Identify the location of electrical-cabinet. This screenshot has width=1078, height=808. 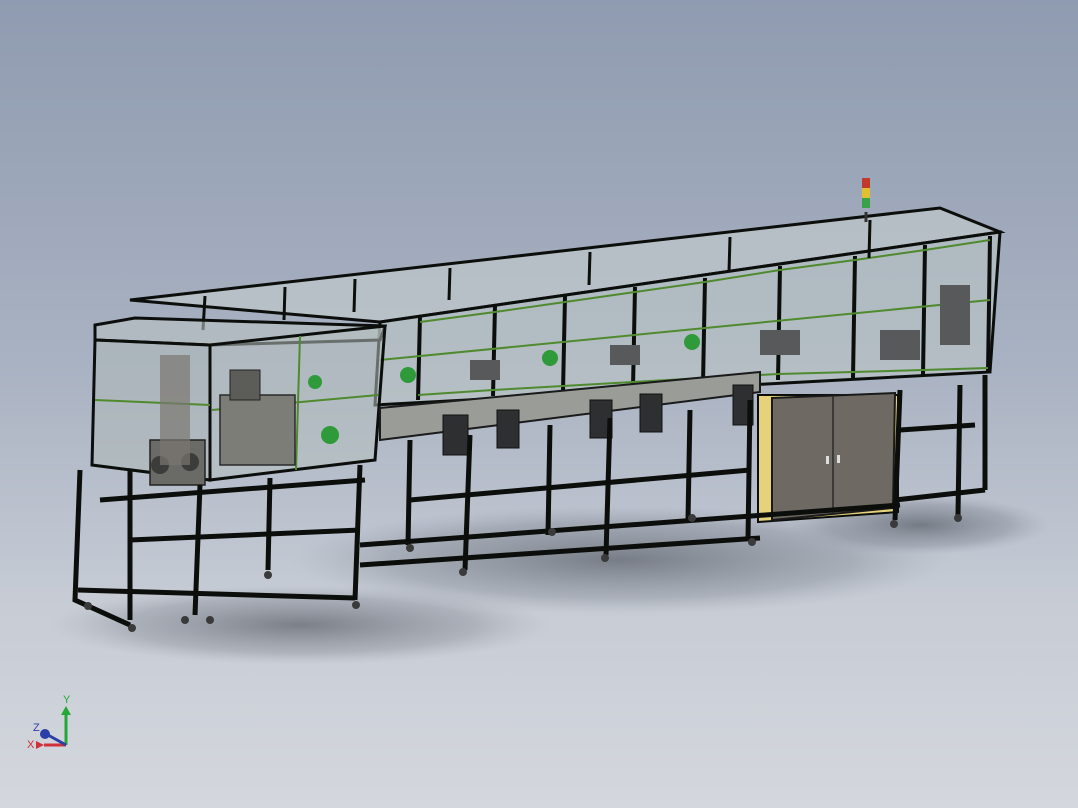
(828, 457).